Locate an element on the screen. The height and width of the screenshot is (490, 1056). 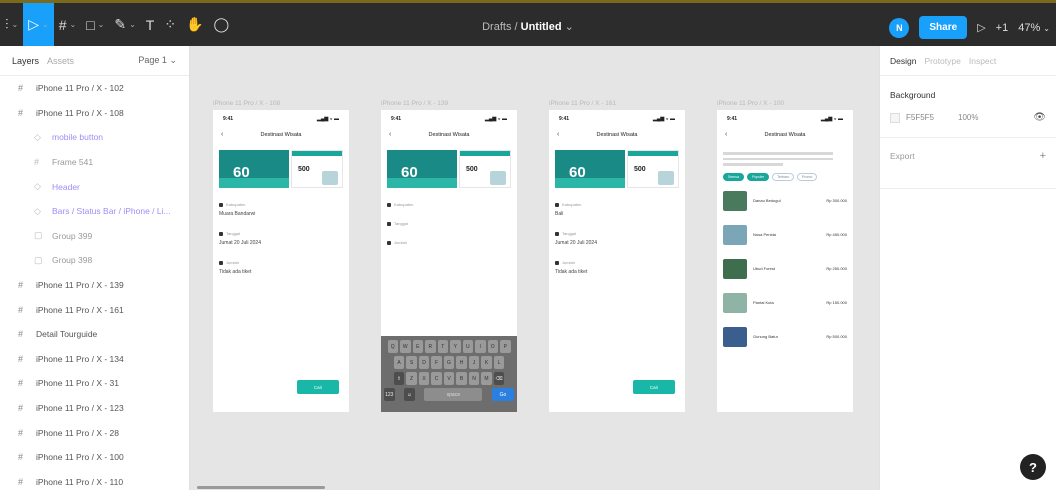
tab-prototype: Prototype is located at coordinates (942, 61).